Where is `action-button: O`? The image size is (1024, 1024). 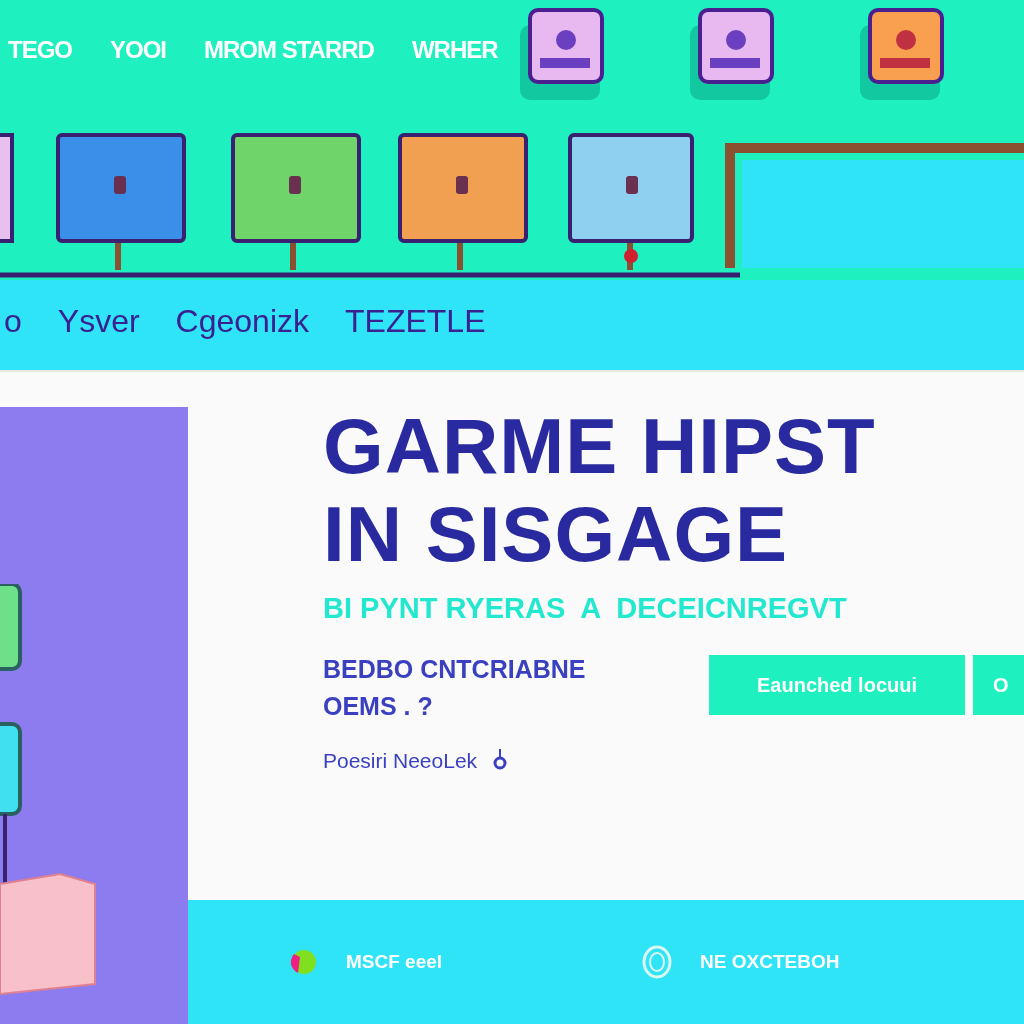
action-button: O is located at coordinates (998, 685).